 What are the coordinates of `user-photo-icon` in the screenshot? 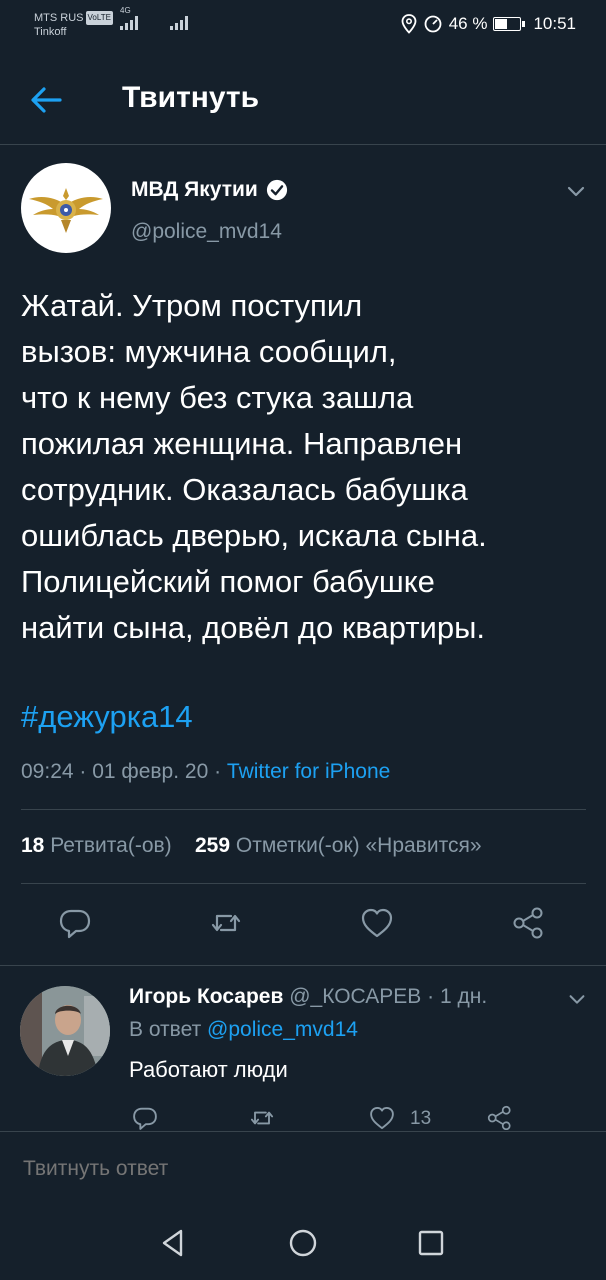 It's located at (65, 1031).